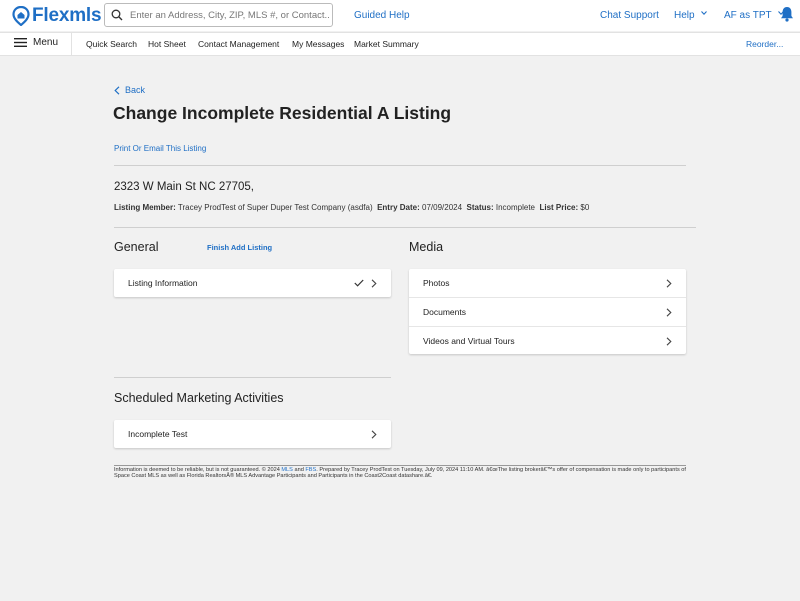 The width and height of the screenshot is (800, 601). Describe the element at coordinates (684, 15) in the screenshot. I see `help-label: Help` at that location.